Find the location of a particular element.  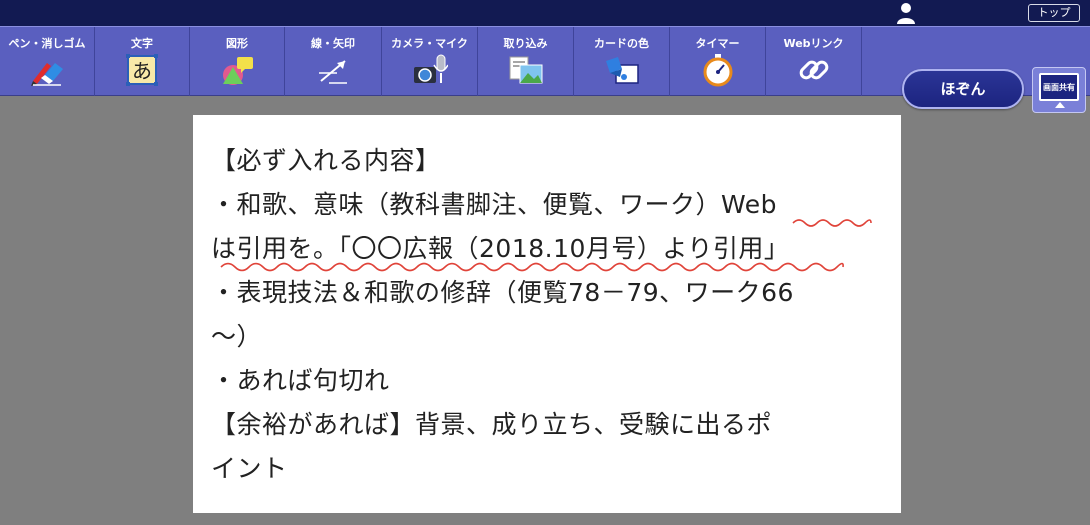

screen-share-icon: 画面共有 is located at coordinates (1059, 87).